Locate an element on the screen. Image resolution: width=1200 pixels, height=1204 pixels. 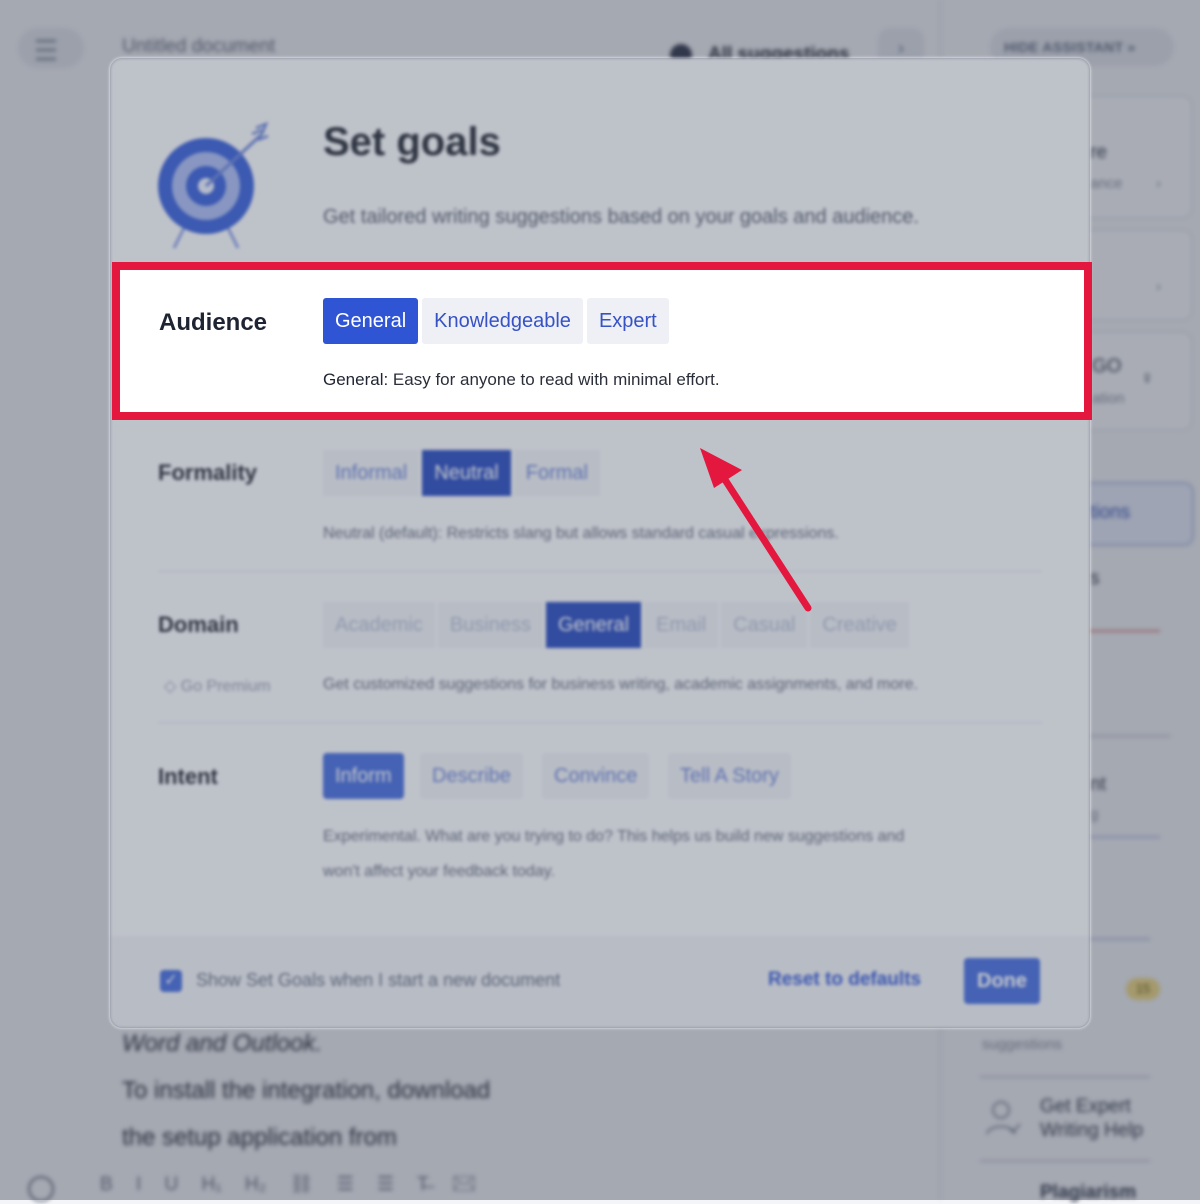
audience-option-general: General is located at coordinates (371, 321).